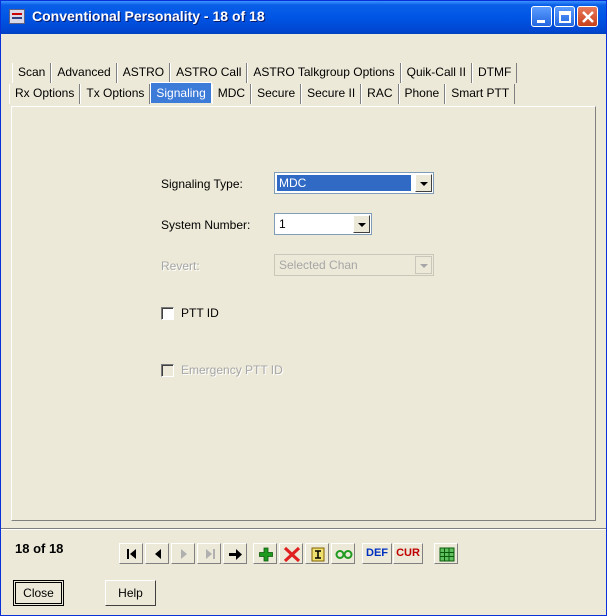 This screenshot has width=607, height=616. I want to click on minimize-icon, so click(541, 21).